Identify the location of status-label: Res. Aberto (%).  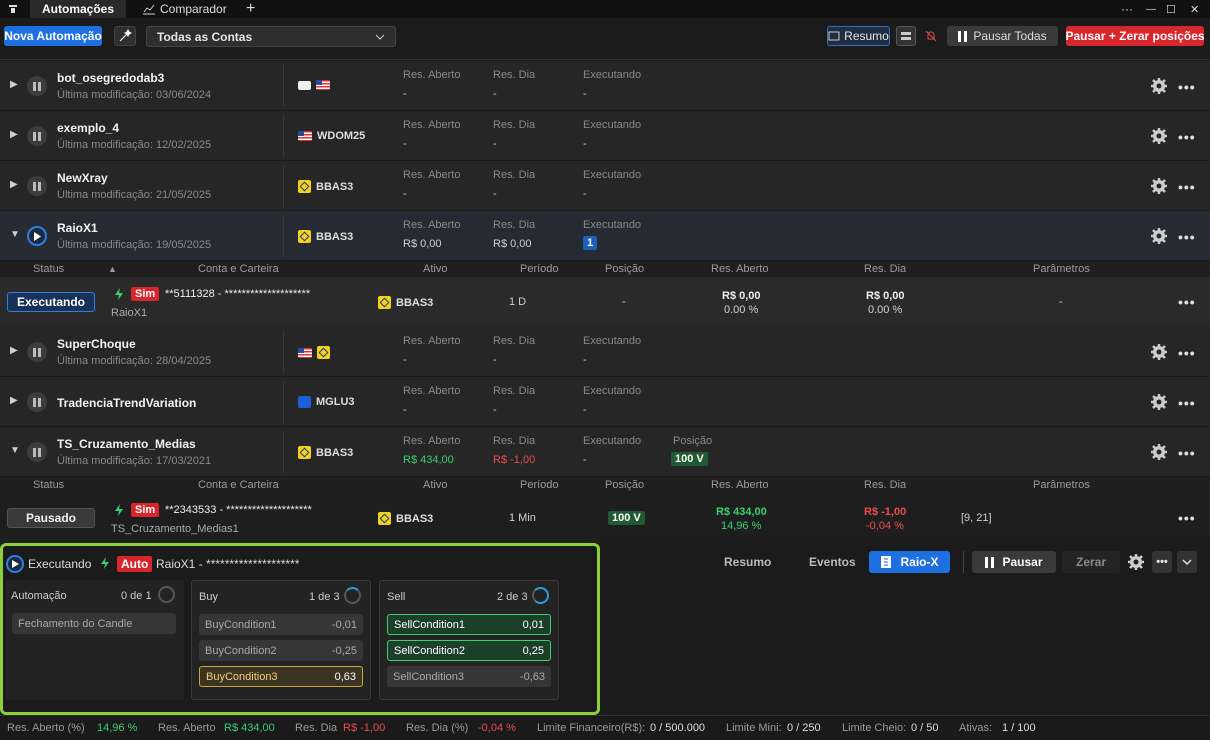
(46, 728).